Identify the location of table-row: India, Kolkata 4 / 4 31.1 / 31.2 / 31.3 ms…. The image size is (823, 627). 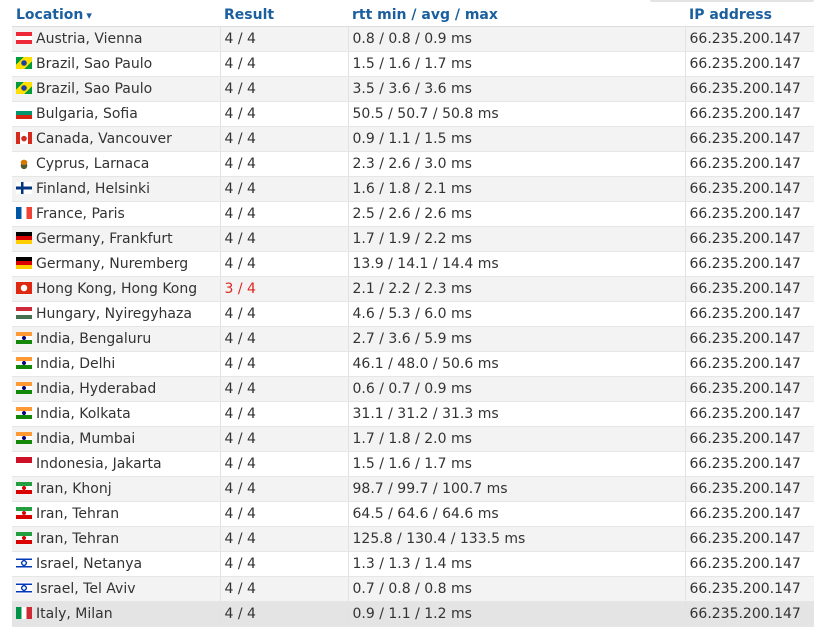
(413, 414).